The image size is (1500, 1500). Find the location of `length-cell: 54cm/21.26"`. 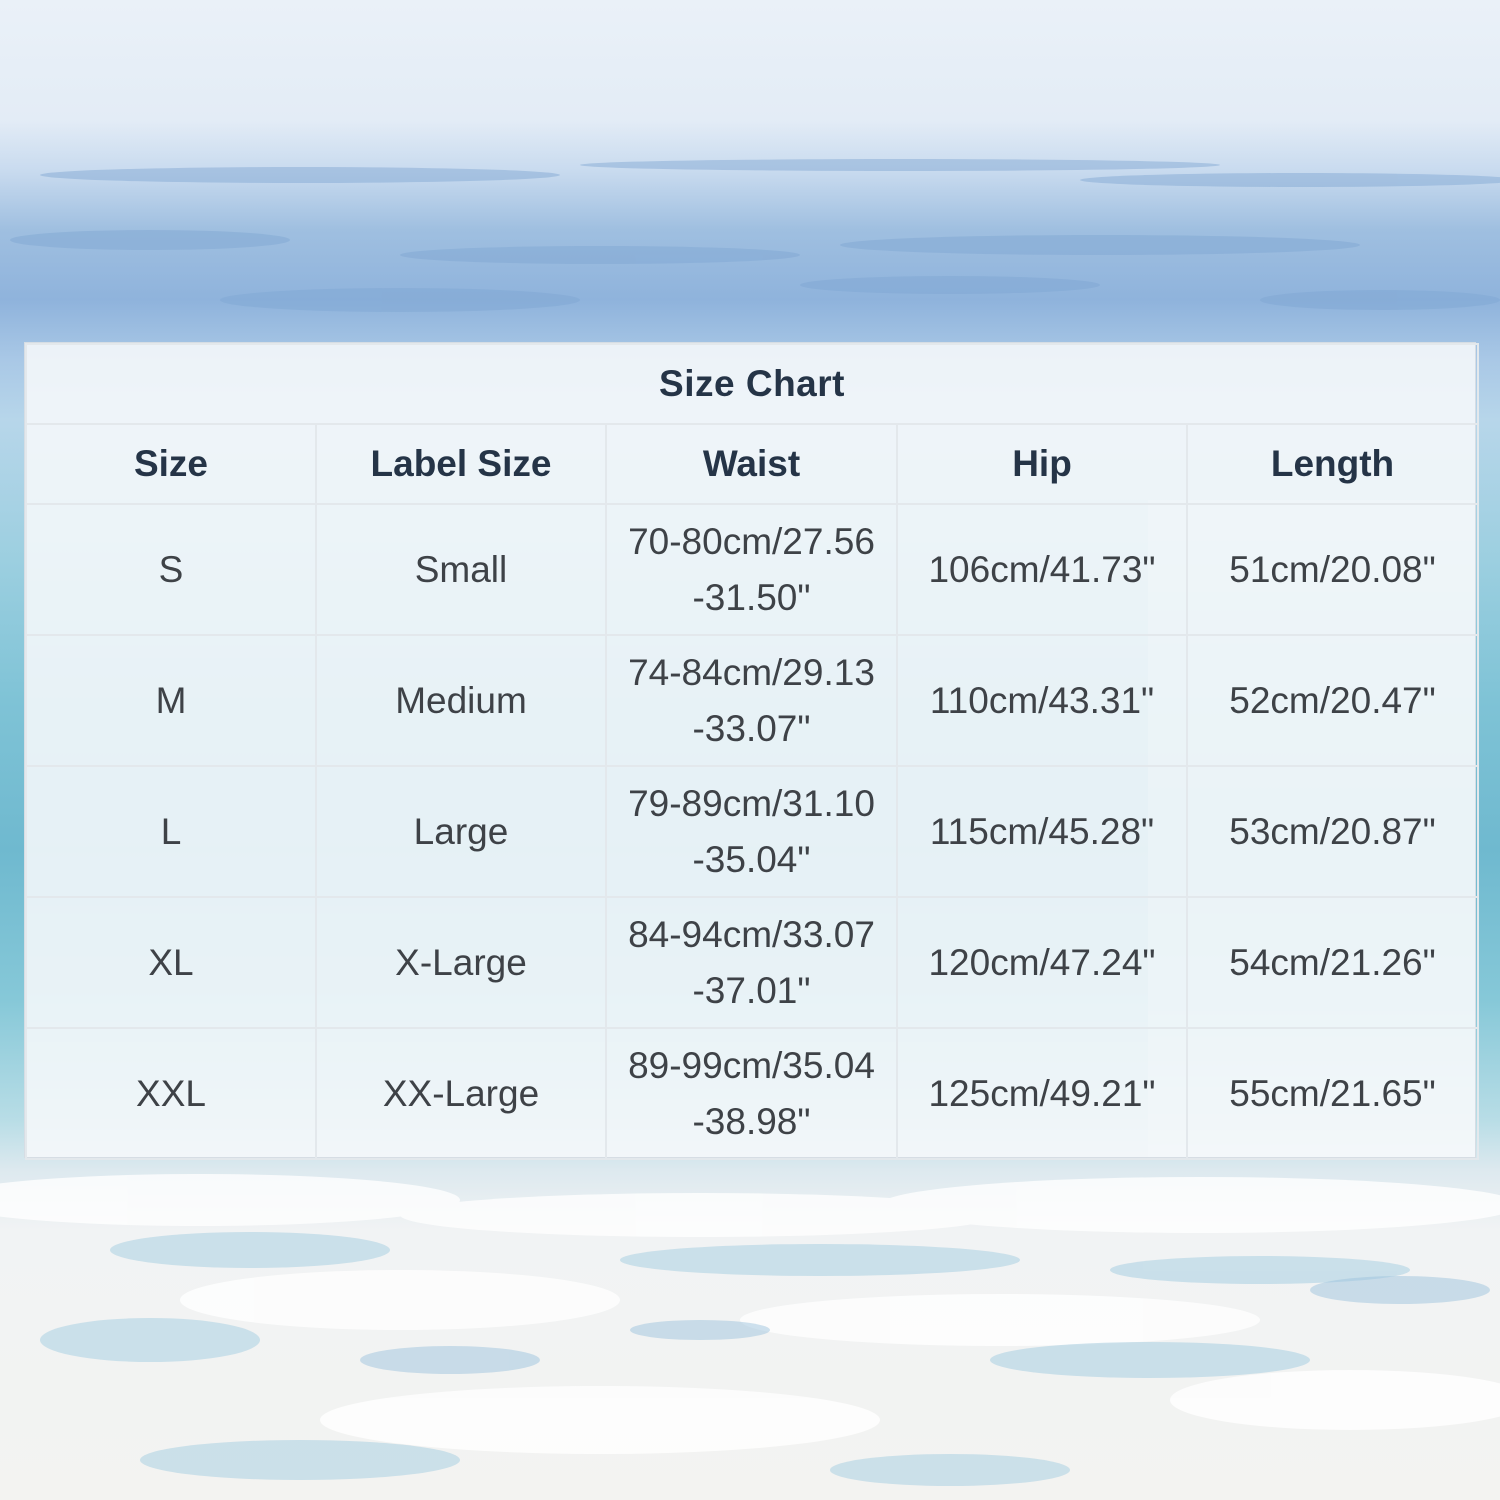

length-cell: 54cm/21.26" is located at coordinates (1332, 962).